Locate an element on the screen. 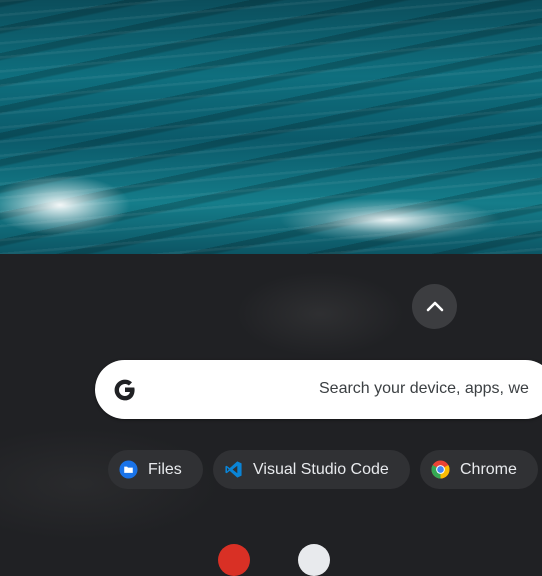 This screenshot has height=576, width=542. search-input: Search your device, apps, we is located at coordinates (424, 389).